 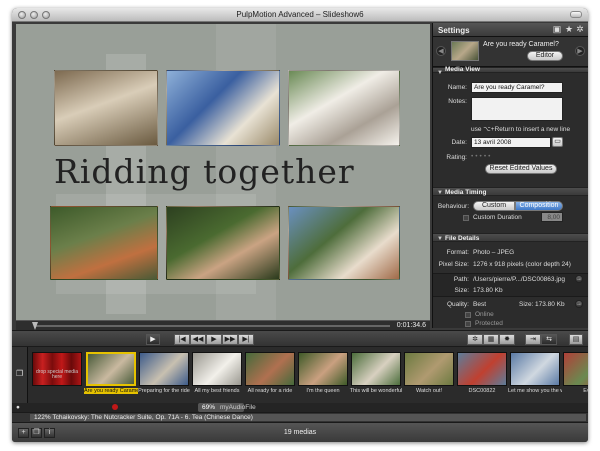 I want to click on custom-duration-field: 8,00, so click(x=552, y=217).